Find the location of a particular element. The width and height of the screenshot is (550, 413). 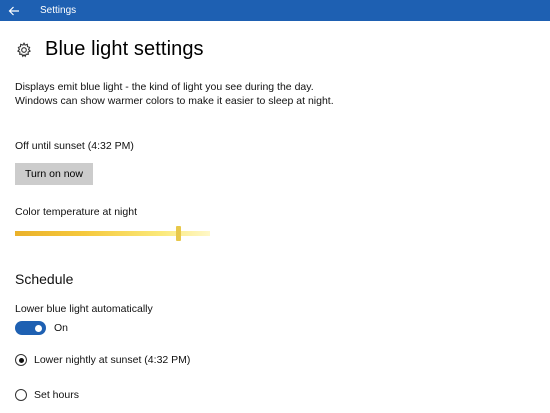

auto-schedule-toggle is located at coordinates (30, 328).